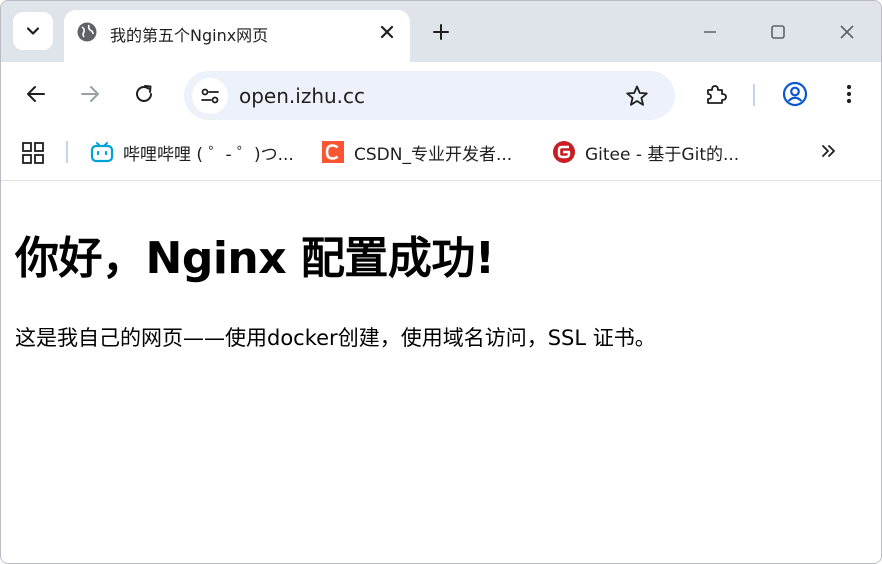 Image resolution: width=882 pixels, height=564 pixels. I want to click on site-info-button, so click(210, 96).